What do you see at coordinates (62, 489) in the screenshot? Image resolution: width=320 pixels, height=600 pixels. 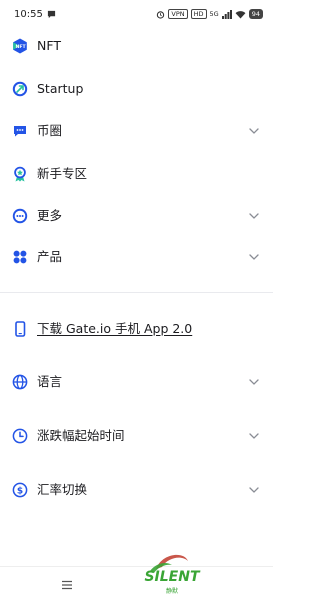 I see `menu-label-exchange-rate: 汇率切换` at bounding box center [62, 489].